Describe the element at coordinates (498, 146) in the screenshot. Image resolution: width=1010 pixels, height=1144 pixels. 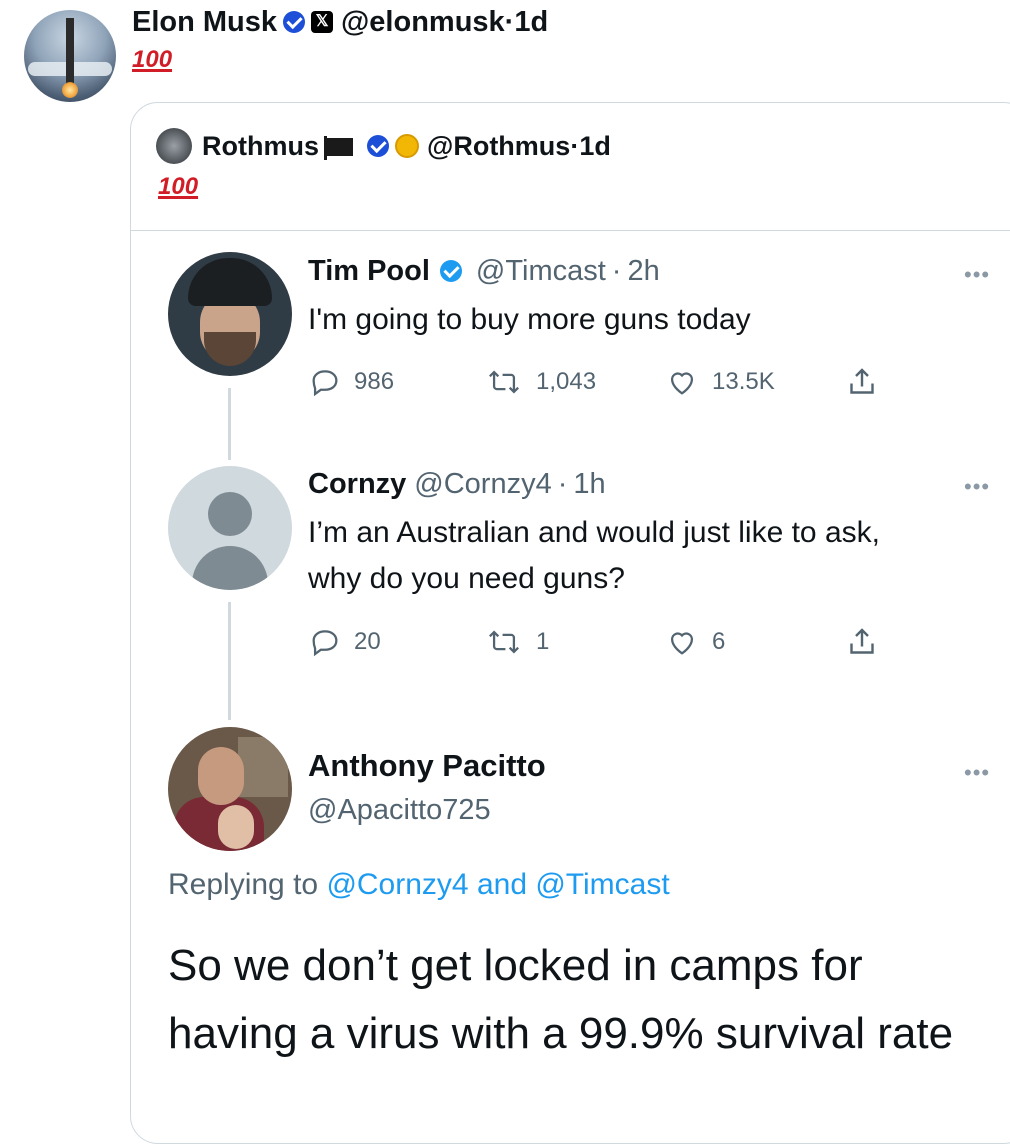
I see `quoted-author-handle: @Rothmus` at that location.